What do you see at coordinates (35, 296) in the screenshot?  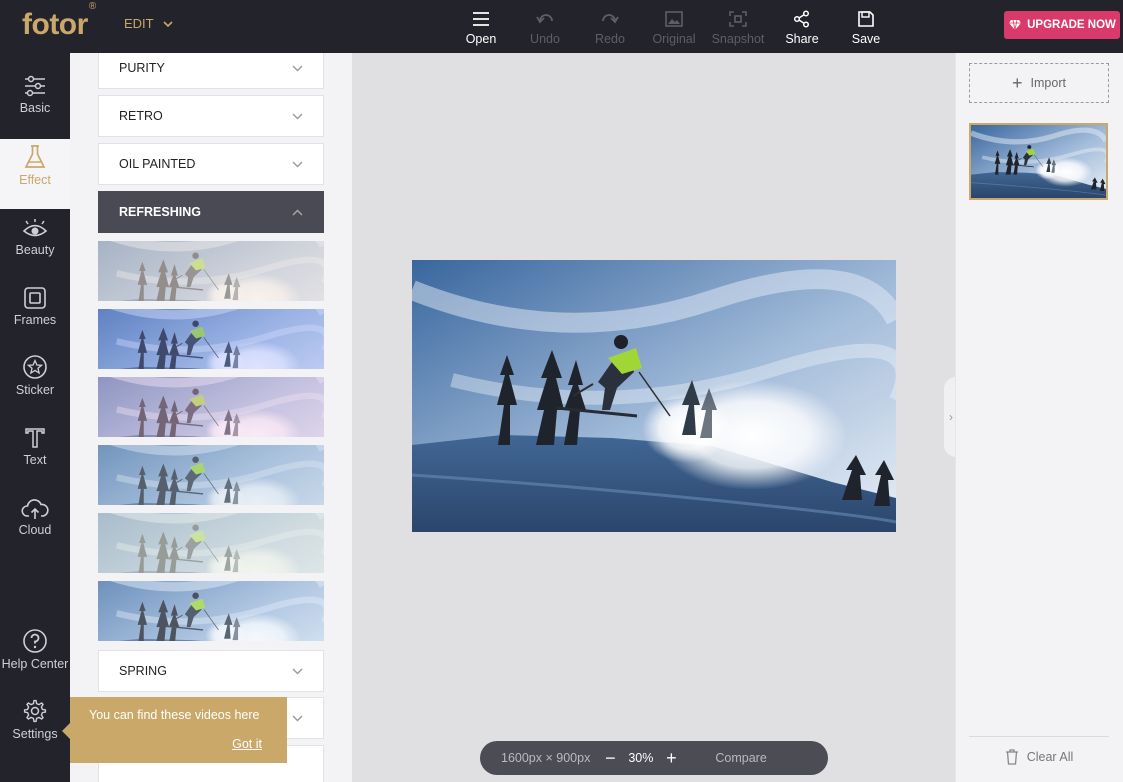 I see `frame-icon` at bounding box center [35, 296].